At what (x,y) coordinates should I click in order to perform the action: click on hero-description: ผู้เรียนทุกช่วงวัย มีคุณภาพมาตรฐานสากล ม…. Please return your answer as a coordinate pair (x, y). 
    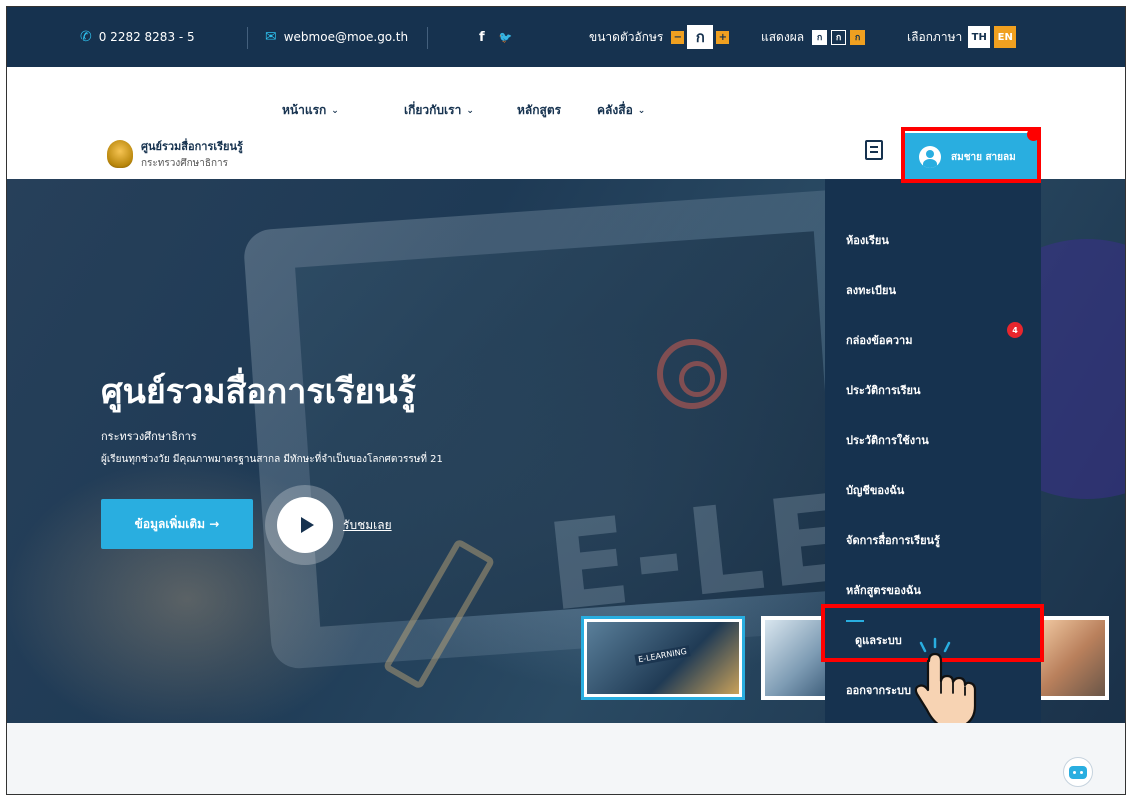
    Looking at the image, I should click on (272, 459).